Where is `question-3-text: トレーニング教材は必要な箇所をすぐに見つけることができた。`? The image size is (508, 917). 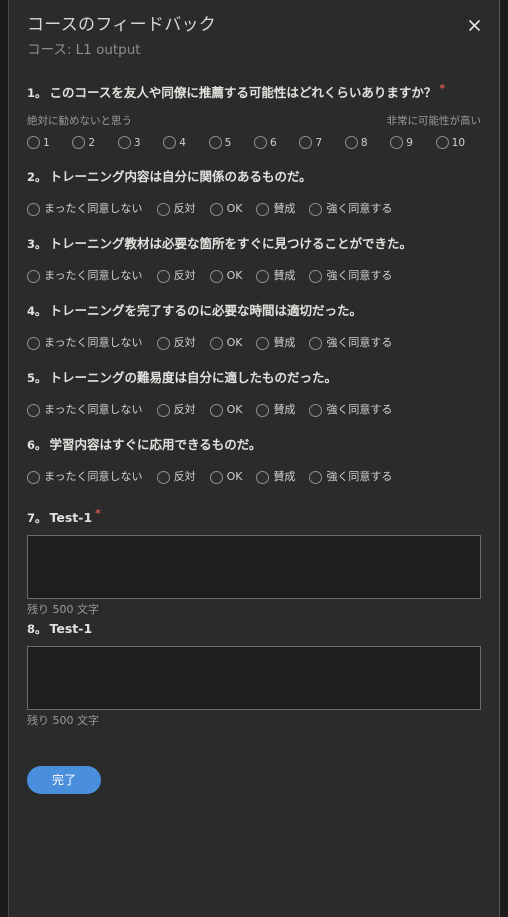
question-3-text: トレーニング教材は必要な箇所をすぐに見つけることができた。 is located at coordinates (231, 244).